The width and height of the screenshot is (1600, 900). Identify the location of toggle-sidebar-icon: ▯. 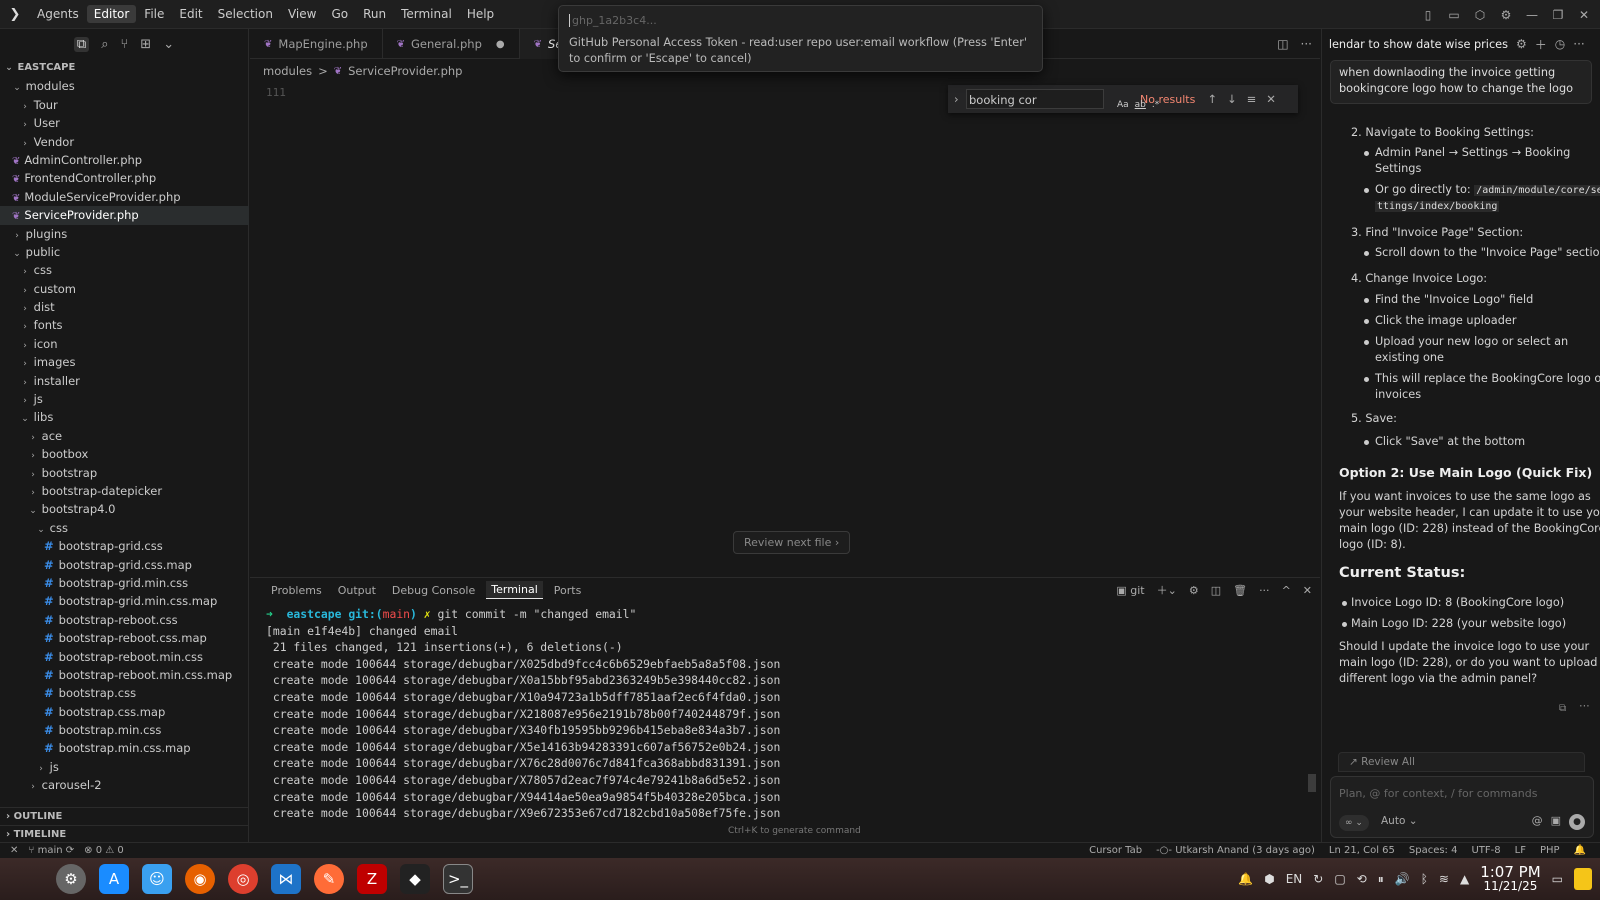
(1428, 15).